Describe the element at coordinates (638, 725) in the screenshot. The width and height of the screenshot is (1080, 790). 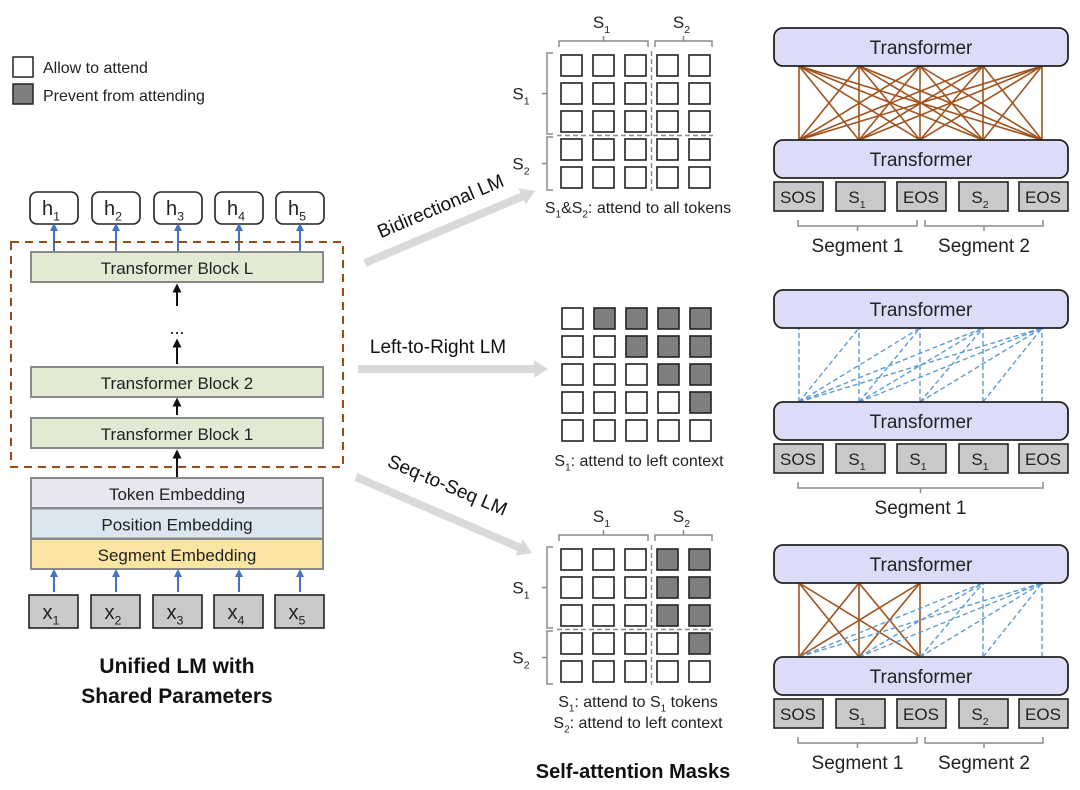
I see `mask-caption: S2: attend to left context` at that location.